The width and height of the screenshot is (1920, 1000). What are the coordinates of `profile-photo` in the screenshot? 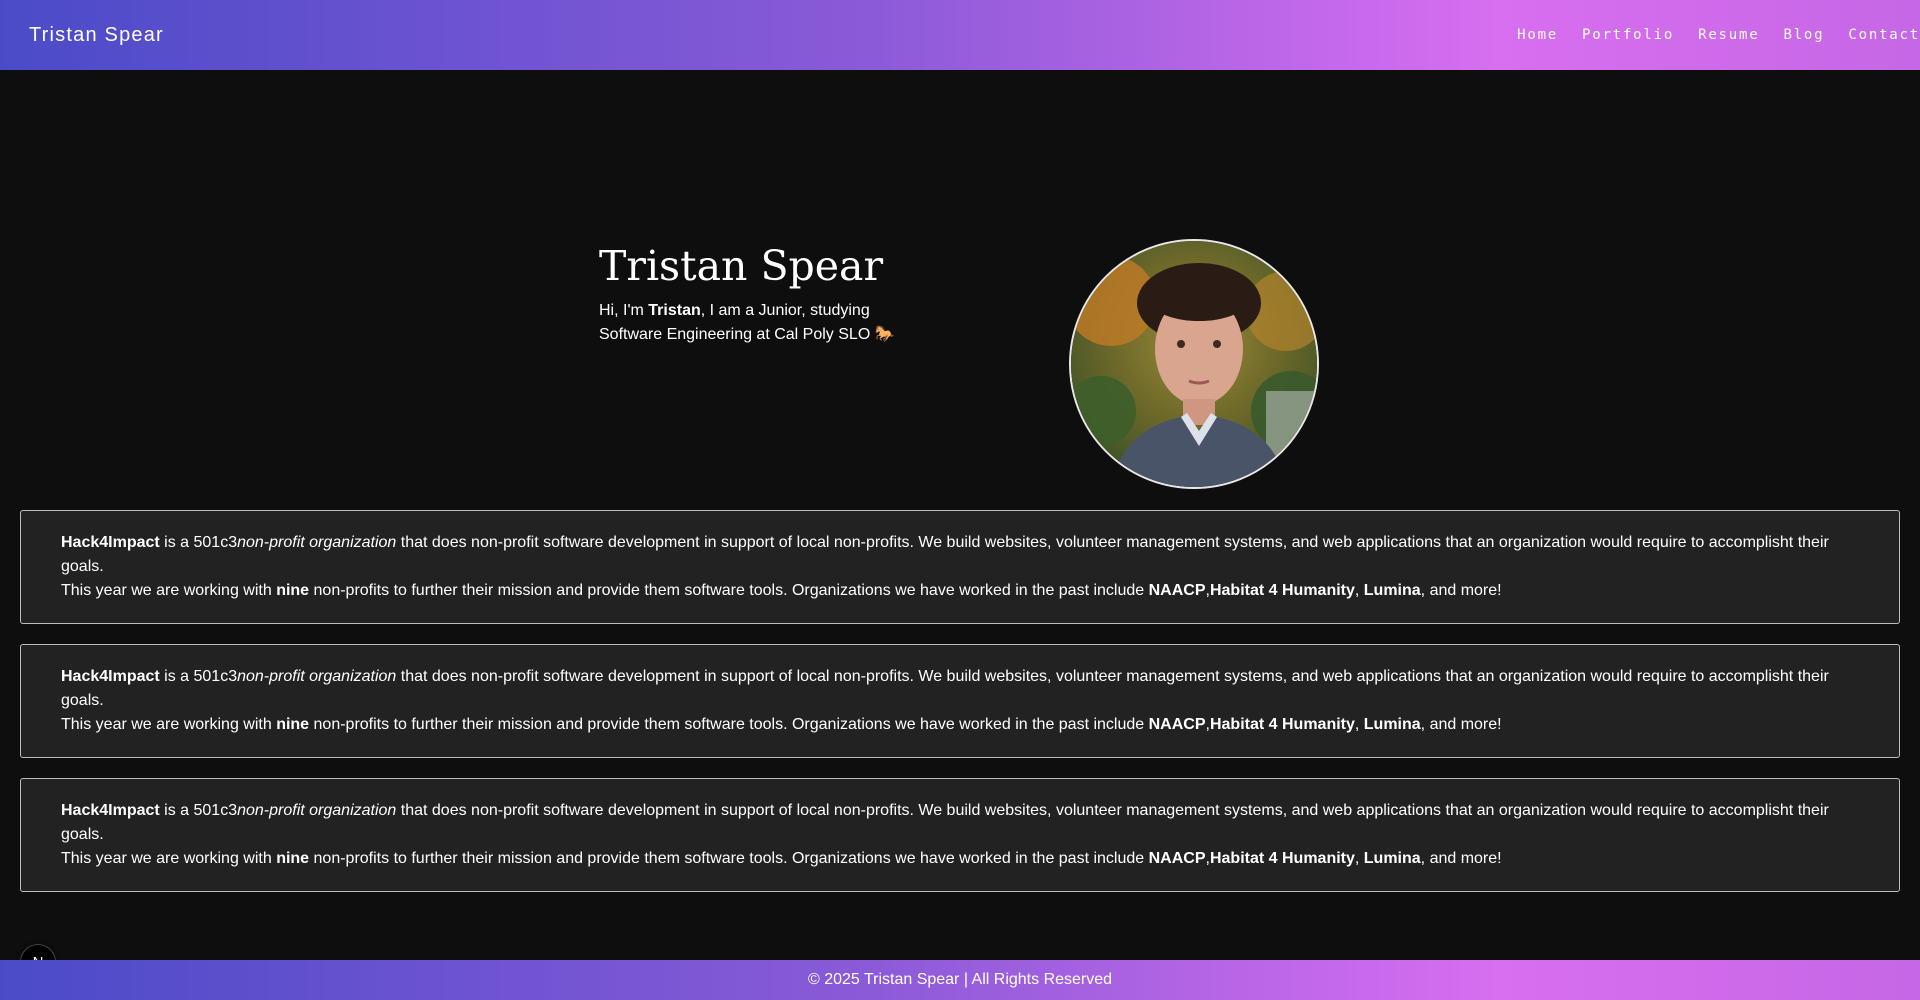 It's located at (1194, 364).